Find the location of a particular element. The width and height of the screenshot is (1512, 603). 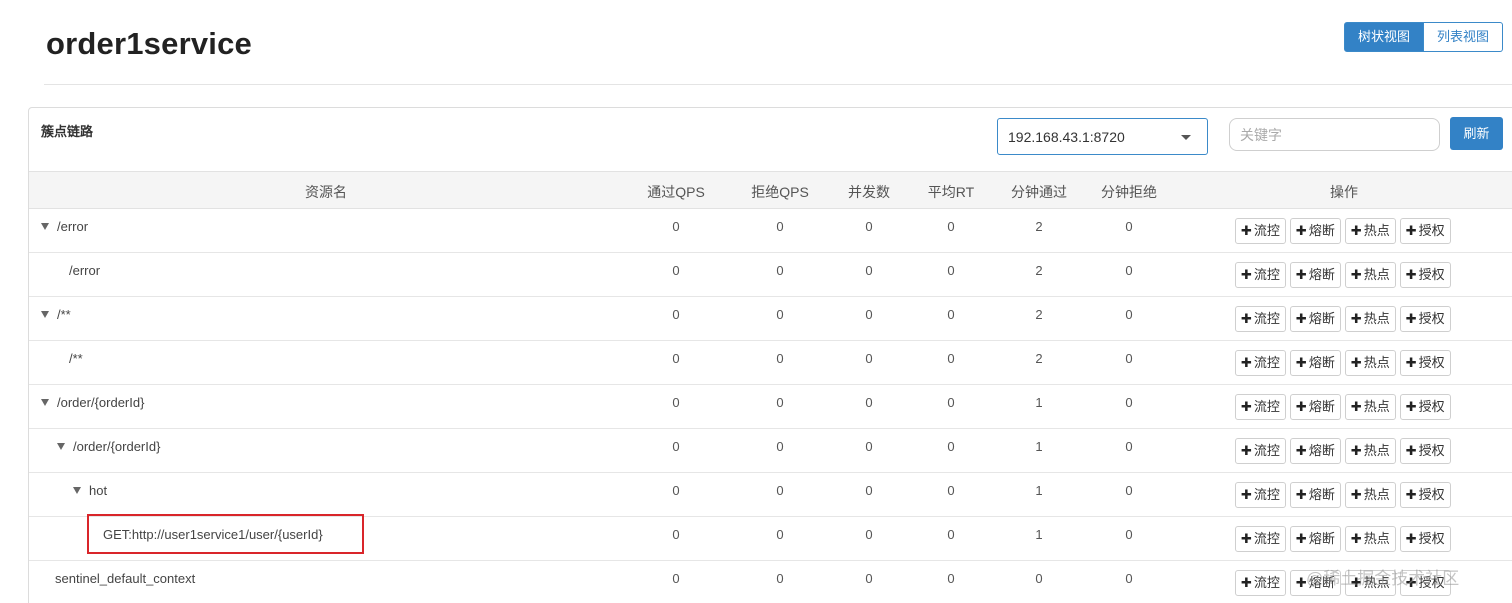

resource-name-text: /error is located at coordinates (85, 270).